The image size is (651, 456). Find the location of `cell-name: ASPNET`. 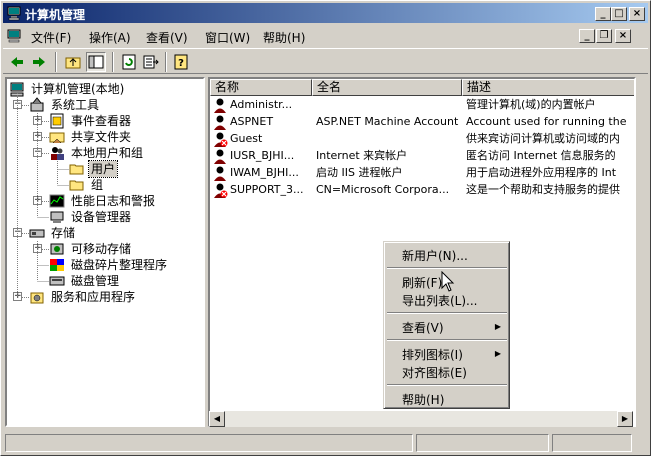

cell-name: ASPNET is located at coordinates (252, 121).